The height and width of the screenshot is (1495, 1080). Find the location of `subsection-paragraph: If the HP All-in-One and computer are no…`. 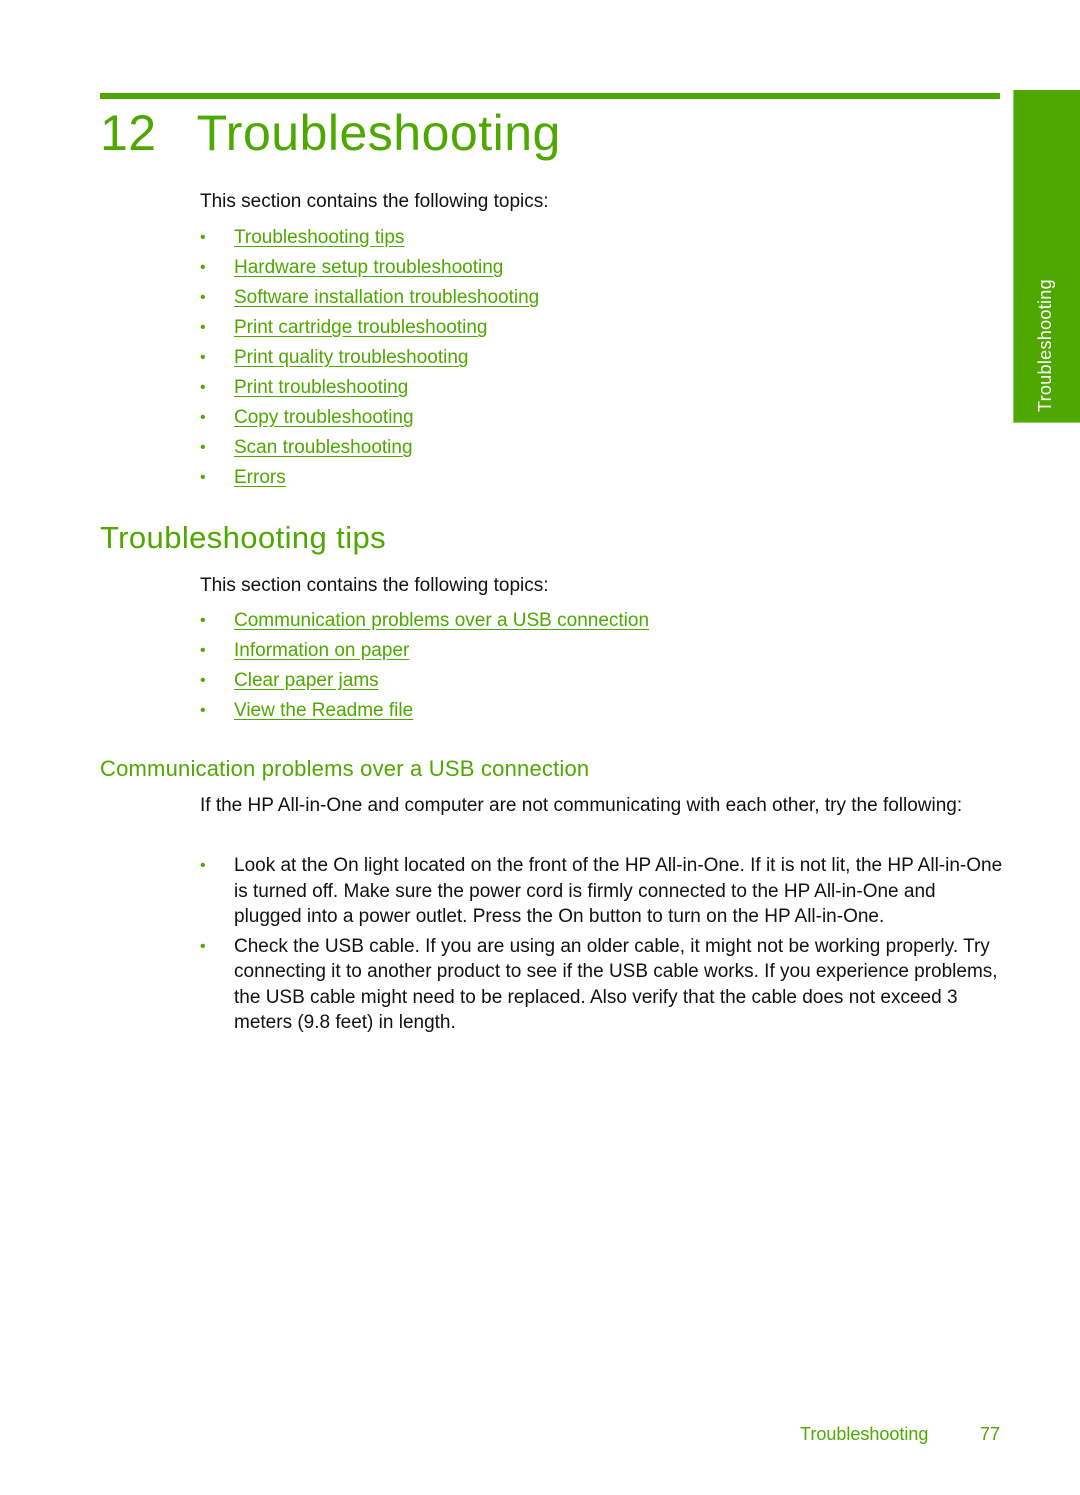

subsection-paragraph: If the HP All-in-One and computer are no… is located at coordinates (581, 805).